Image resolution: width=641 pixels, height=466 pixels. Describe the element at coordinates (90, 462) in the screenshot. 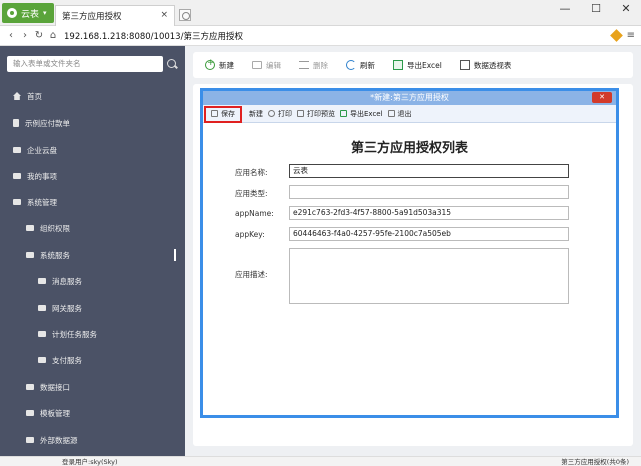

I see `logged-in-user: 登录用户:sky(Sky)` at that location.